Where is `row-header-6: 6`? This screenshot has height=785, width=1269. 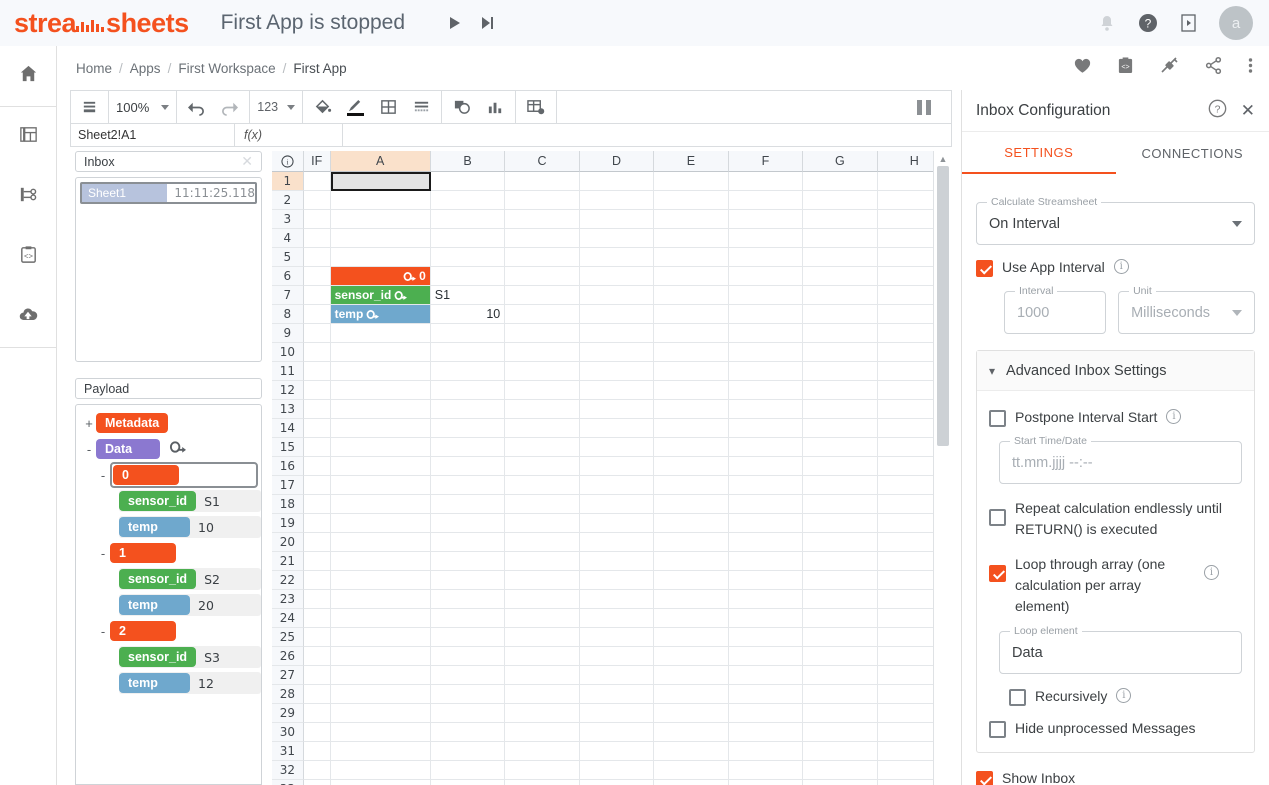
row-header-6: 6 is located at coordinates (288, 276).